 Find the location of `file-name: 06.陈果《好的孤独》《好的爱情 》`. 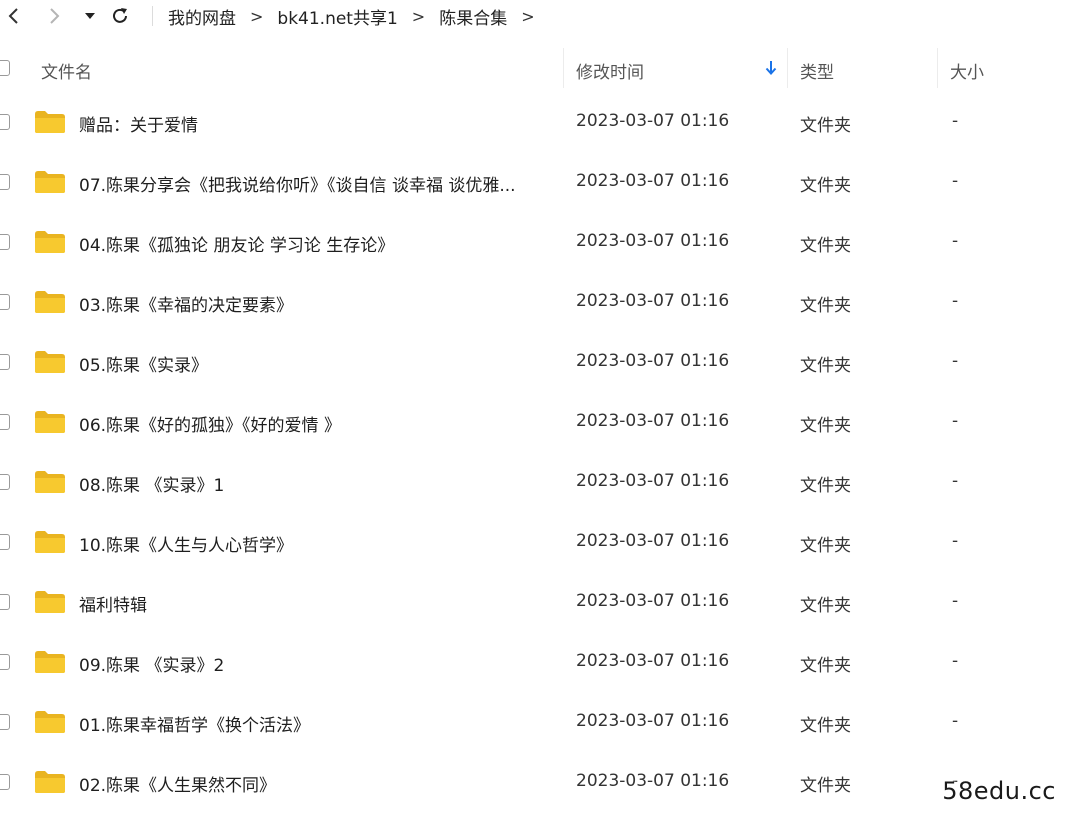

file-name: 06.陈果《好的孤独》《好的爱情 》 is located at coordinates (314, 423).